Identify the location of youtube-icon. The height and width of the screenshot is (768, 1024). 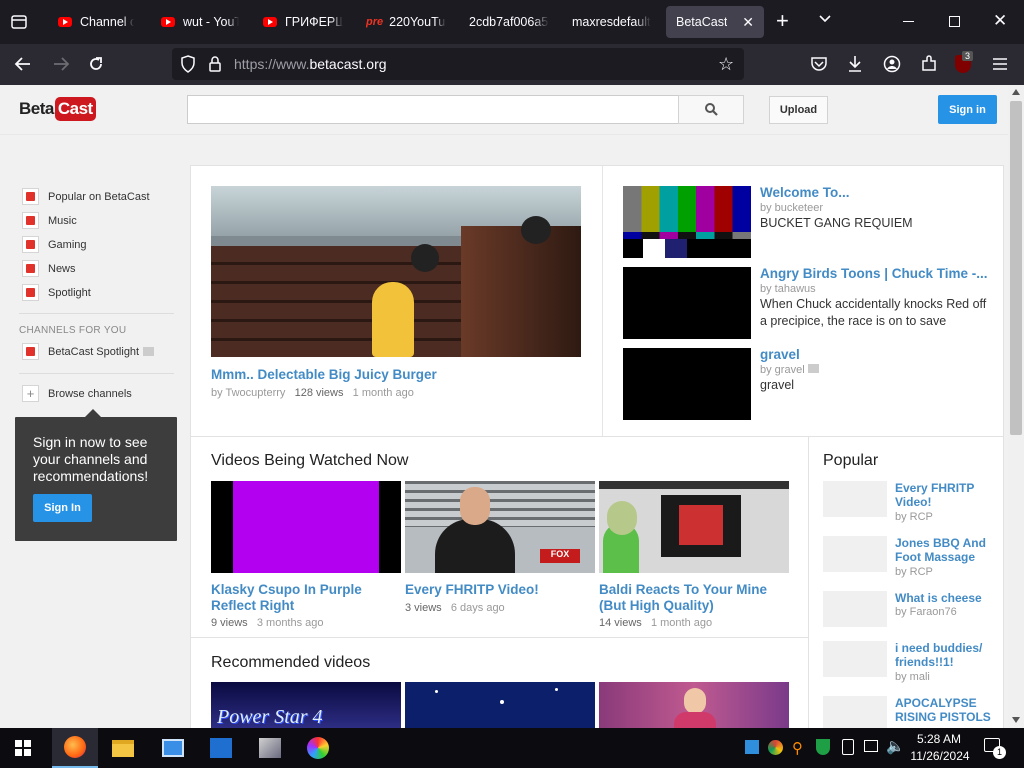
(65, 22).